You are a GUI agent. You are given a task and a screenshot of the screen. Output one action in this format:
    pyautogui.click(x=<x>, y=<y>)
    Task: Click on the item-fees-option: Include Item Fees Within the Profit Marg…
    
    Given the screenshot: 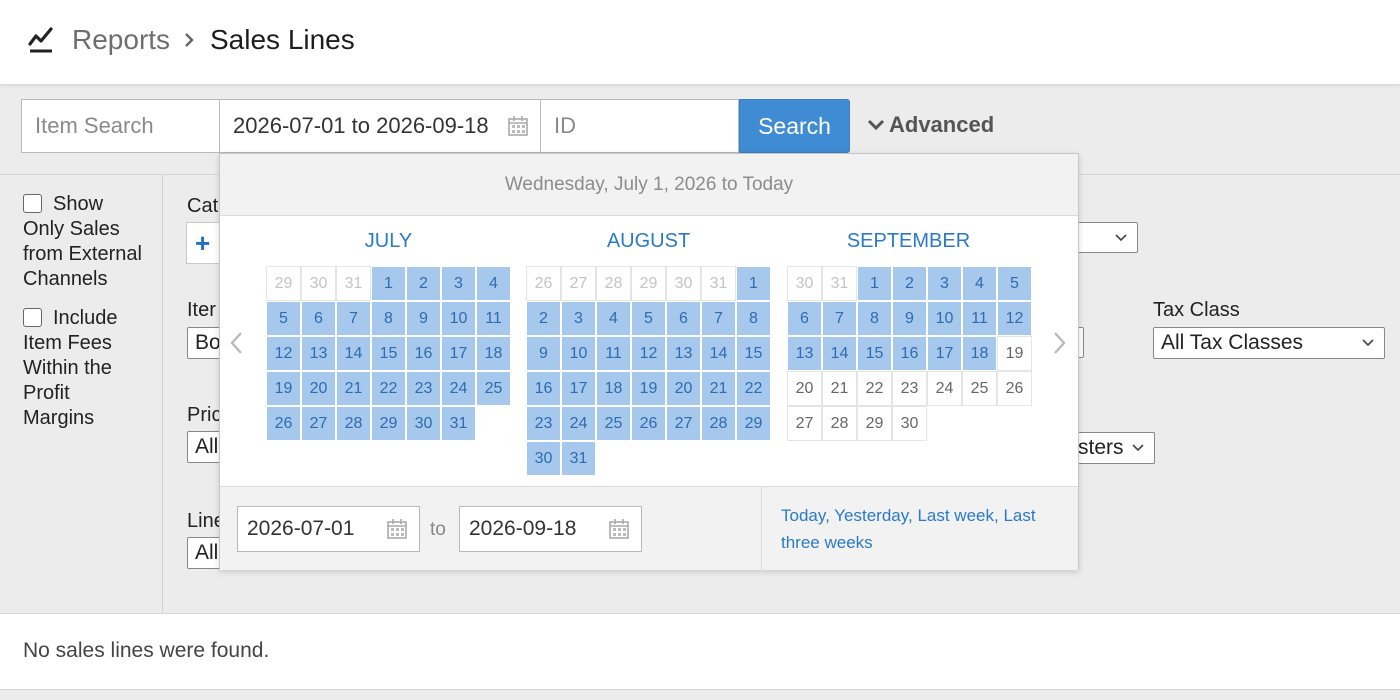 What is the action you would take?
    pyautogui.click(x=83, y=368)
    